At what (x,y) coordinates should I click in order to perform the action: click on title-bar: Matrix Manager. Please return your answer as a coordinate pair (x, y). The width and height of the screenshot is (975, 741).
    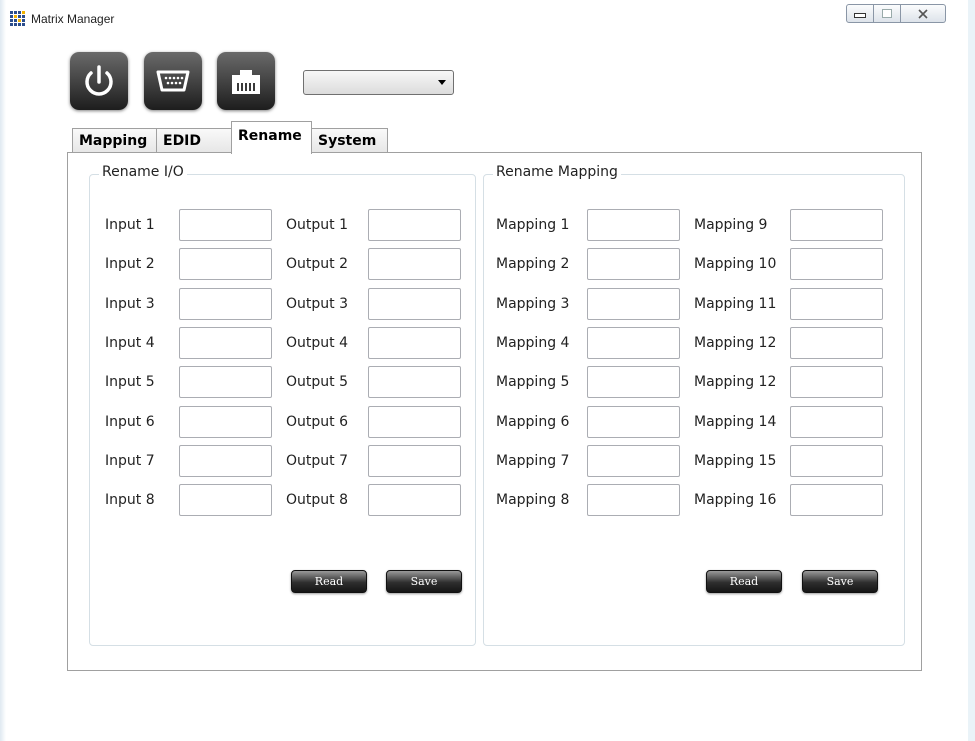
    Looking at the image, I should click on (484, 17).